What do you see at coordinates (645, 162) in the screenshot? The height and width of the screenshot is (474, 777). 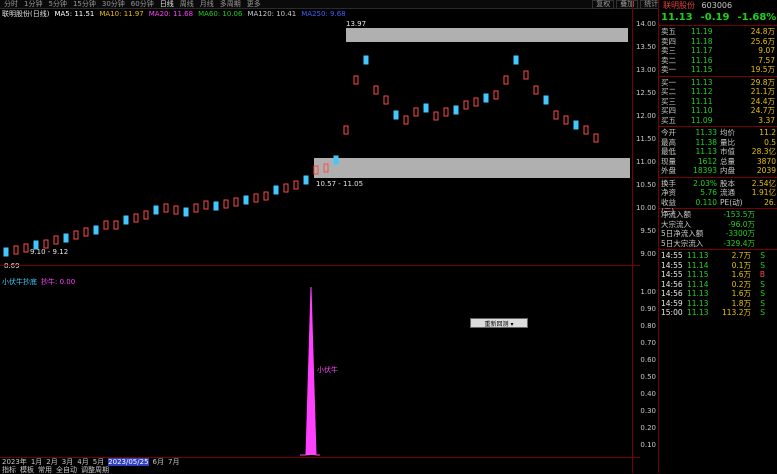 I see `price-axis-tick: 11.00` at bounding box center [645, 162].